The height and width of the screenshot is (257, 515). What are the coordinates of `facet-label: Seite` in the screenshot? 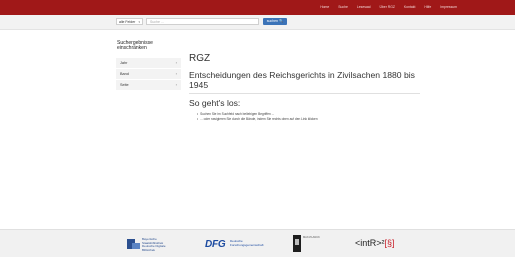 It's located at (124, 85).